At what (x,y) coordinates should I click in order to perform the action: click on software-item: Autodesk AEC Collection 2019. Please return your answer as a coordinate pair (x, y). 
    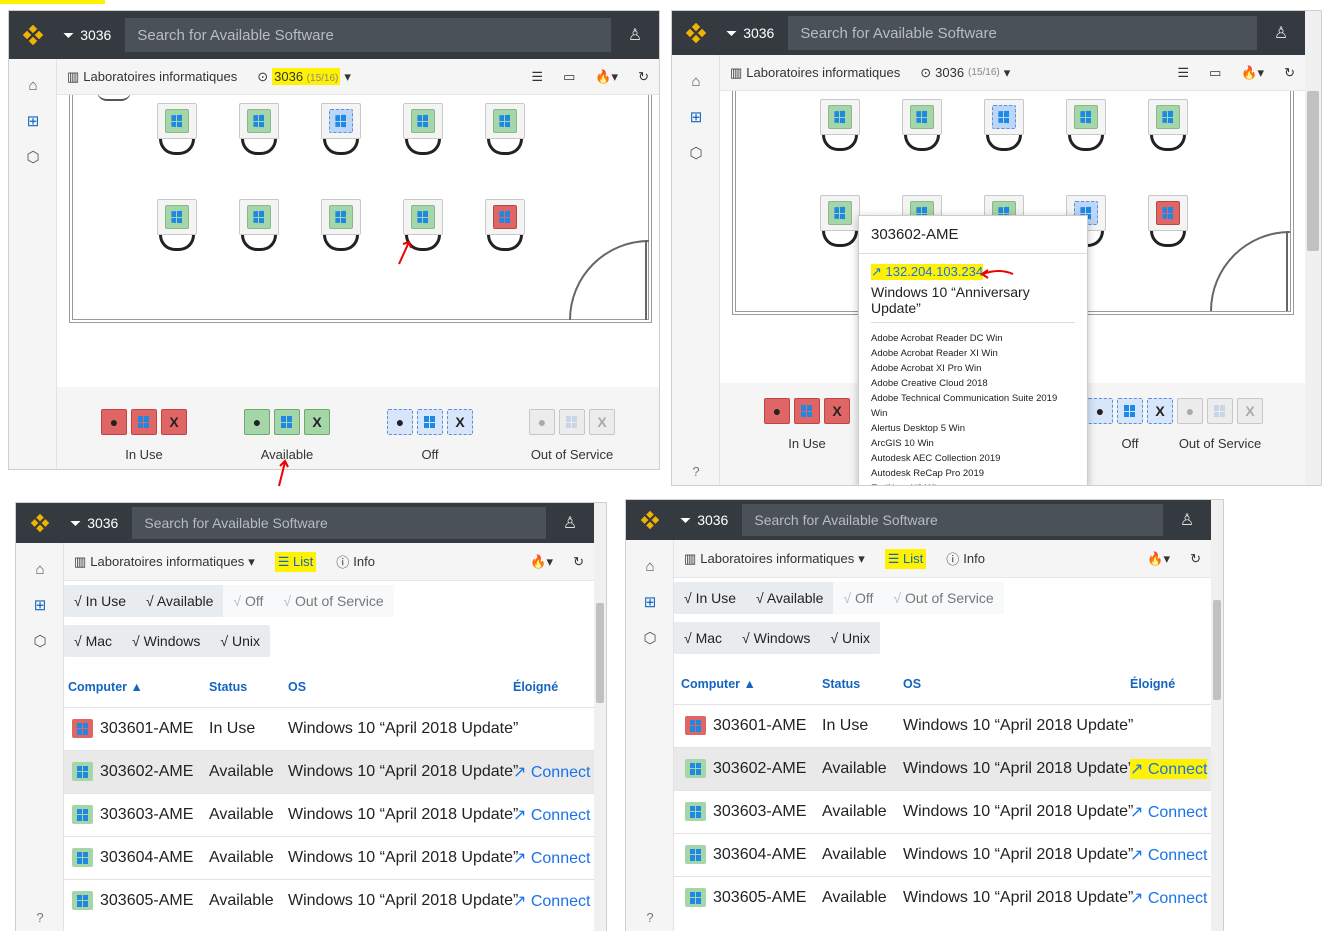
    Looking at the image, I should click on (973, 458).